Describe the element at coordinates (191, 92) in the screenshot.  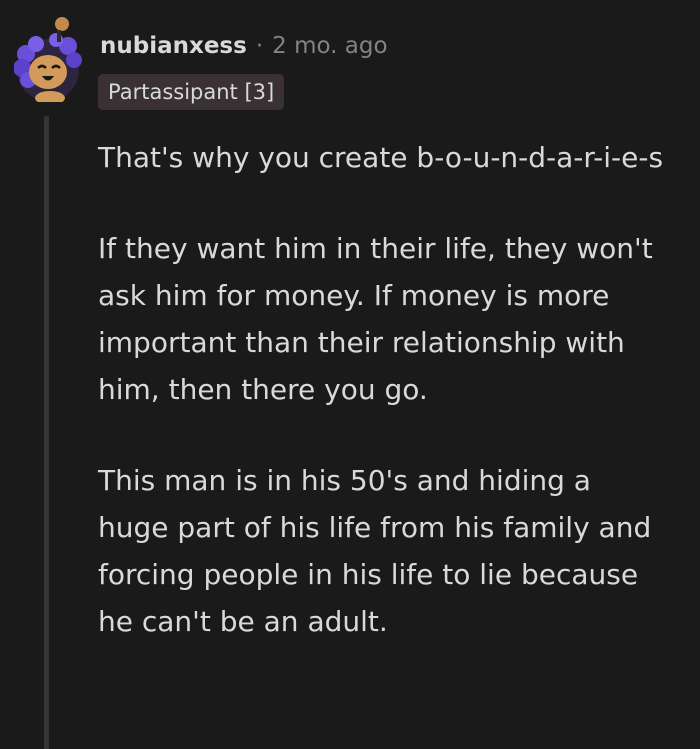
I see `user-flair-badge: Partassipant [3]` at that location.